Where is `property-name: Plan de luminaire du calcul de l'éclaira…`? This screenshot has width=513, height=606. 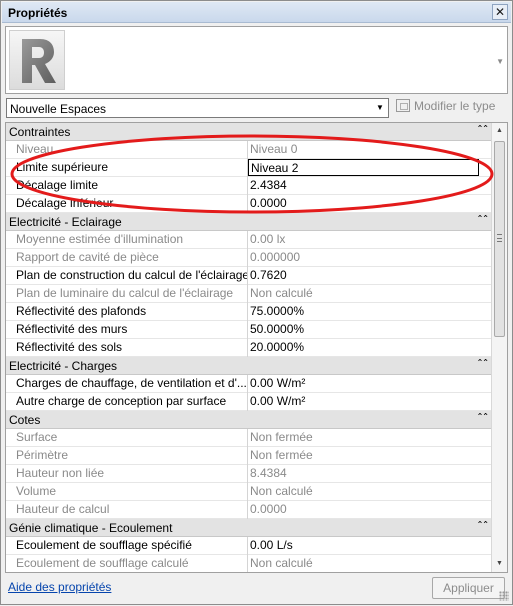 property-name: Plan de luminaire du calcul de l'éclaira… is located at coordinates (127, 294).